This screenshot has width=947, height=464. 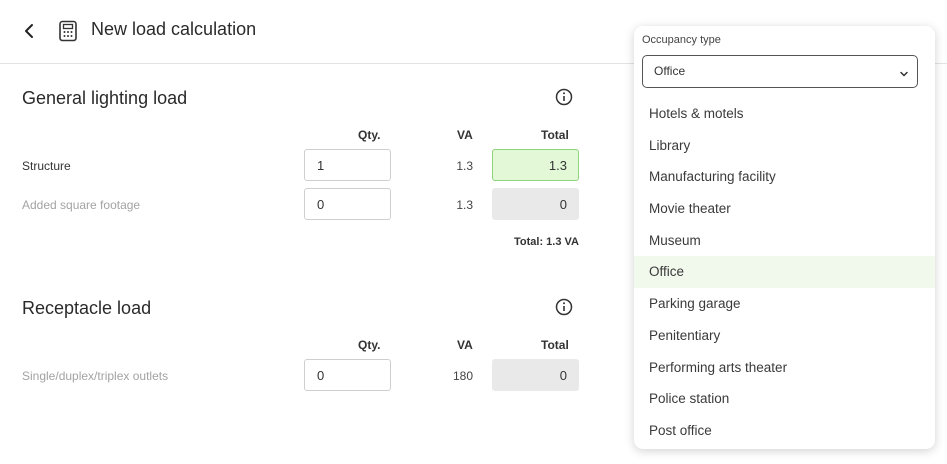 I want to click on occupancy-option-selected: Office, so click(x=784, y=272).